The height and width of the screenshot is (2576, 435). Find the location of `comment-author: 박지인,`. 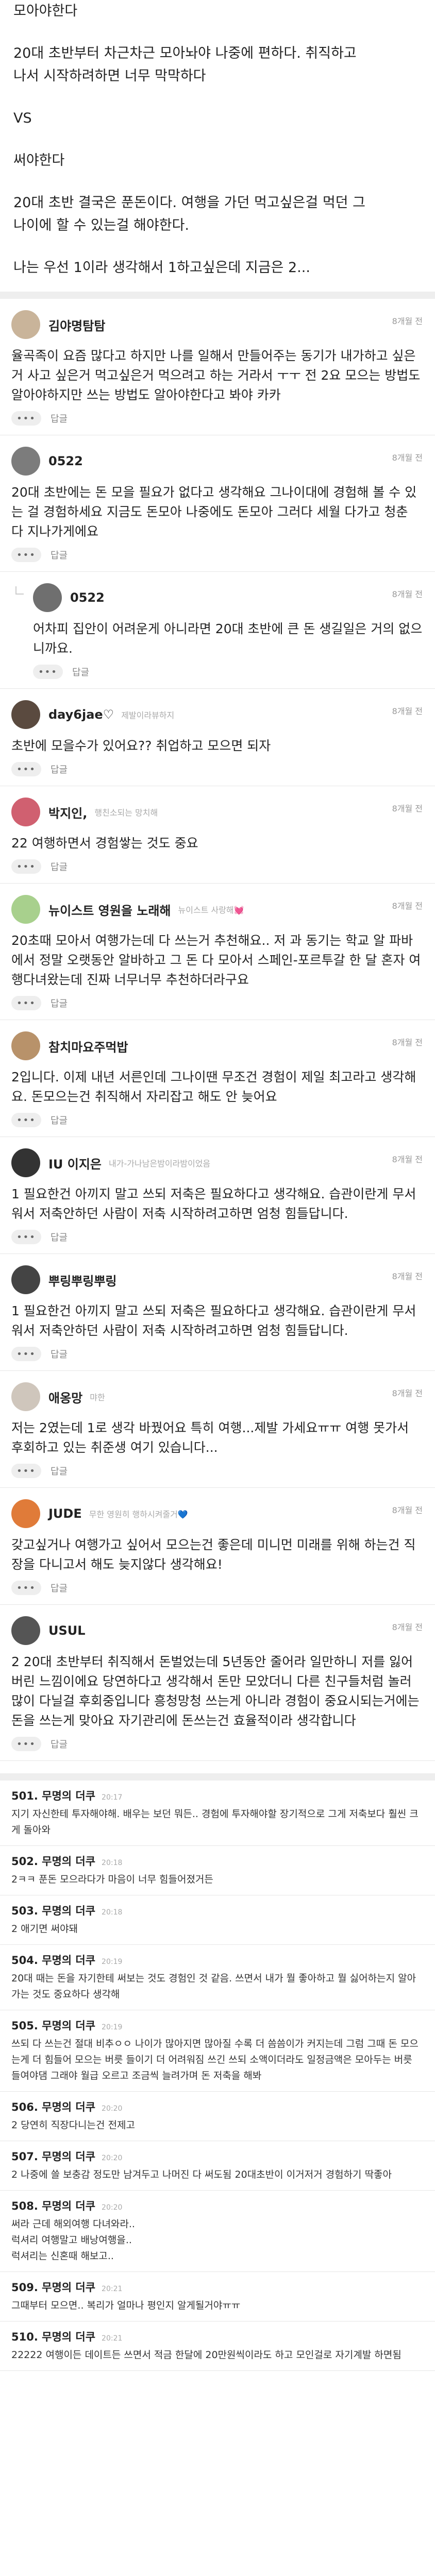

comment-author: 박지인, is located at coordinates (67, 812).